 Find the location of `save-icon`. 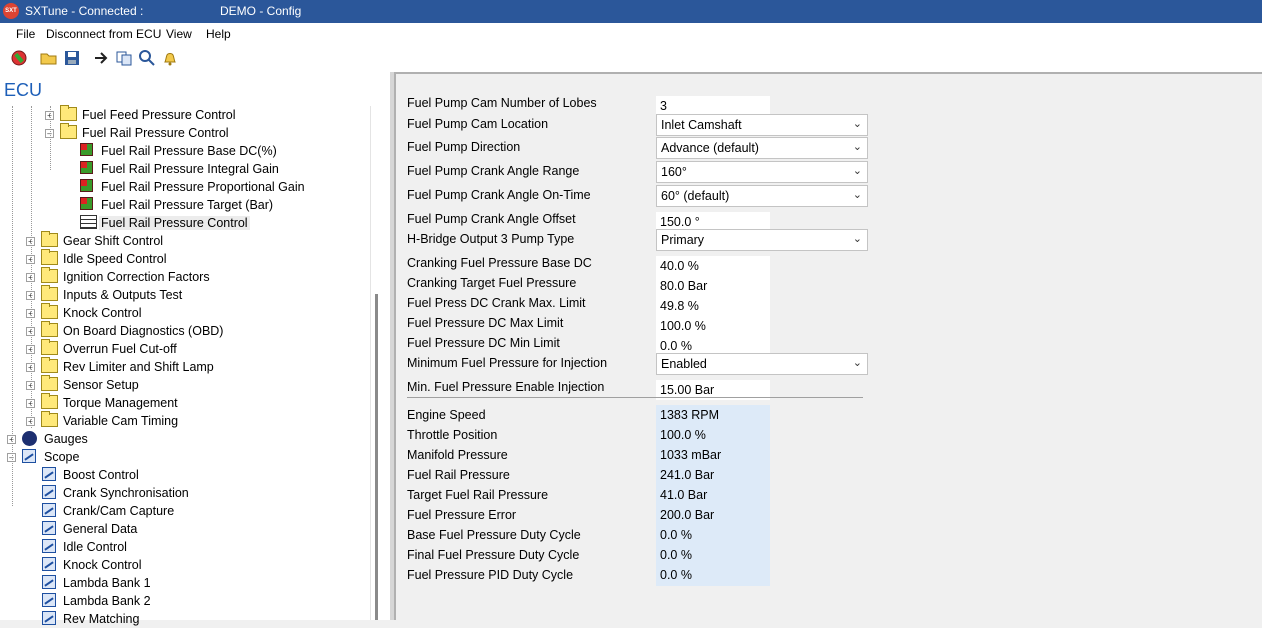

save-icon is located at coordinates (72, 58).